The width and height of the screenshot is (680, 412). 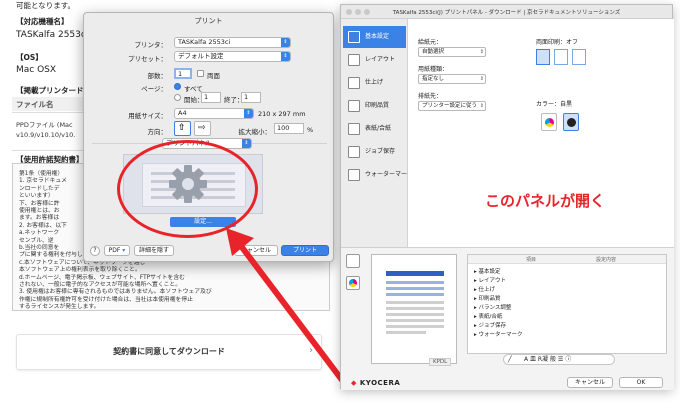 I want to click on pages-from-input: 1, so click(x=211, y=97).